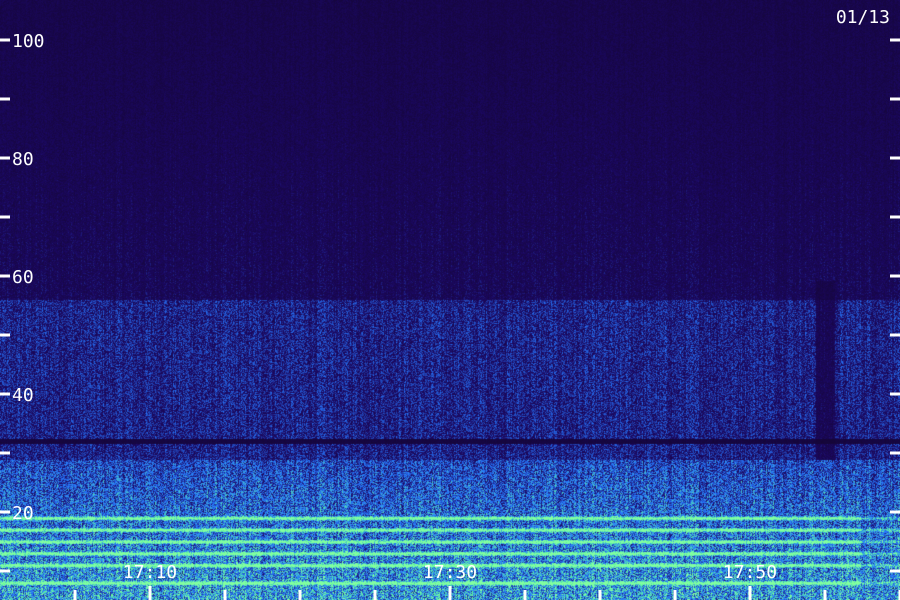 The height and width of the screenshot is (600, 900). What do you see at coordinates (23, 277) in the screenshot?
I see `y-tick-label: 60` at bounding box center [23, 277].